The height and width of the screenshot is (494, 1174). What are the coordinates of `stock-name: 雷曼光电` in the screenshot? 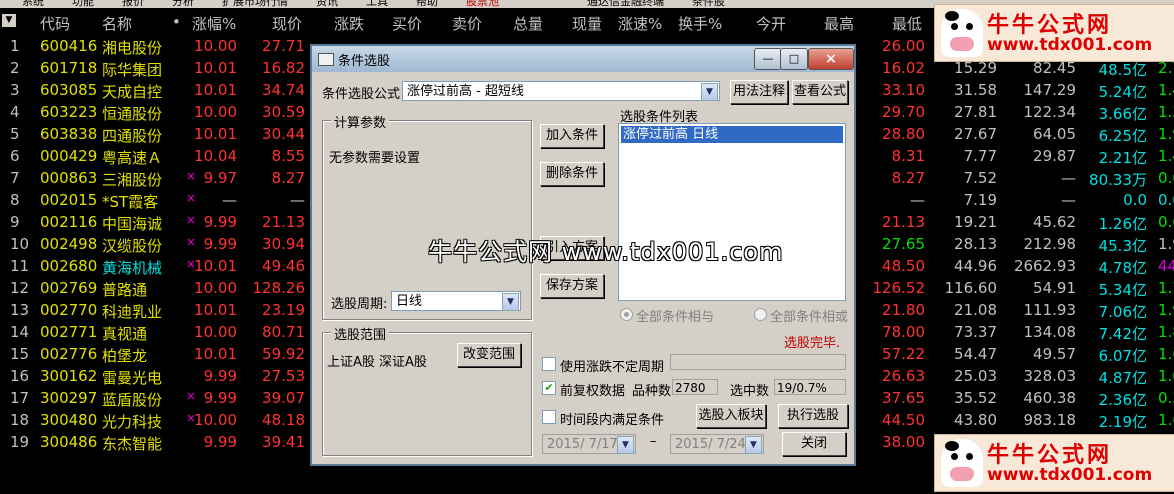 It's located at (132, 378).